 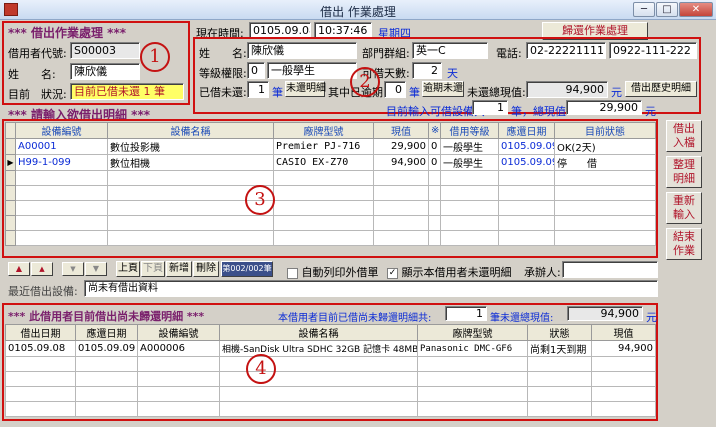 What do you see at coordinates (661, 89) in the screenshot?
I see `borrow-history-button: 借出歷史明細` at bounding box center [661, 89].